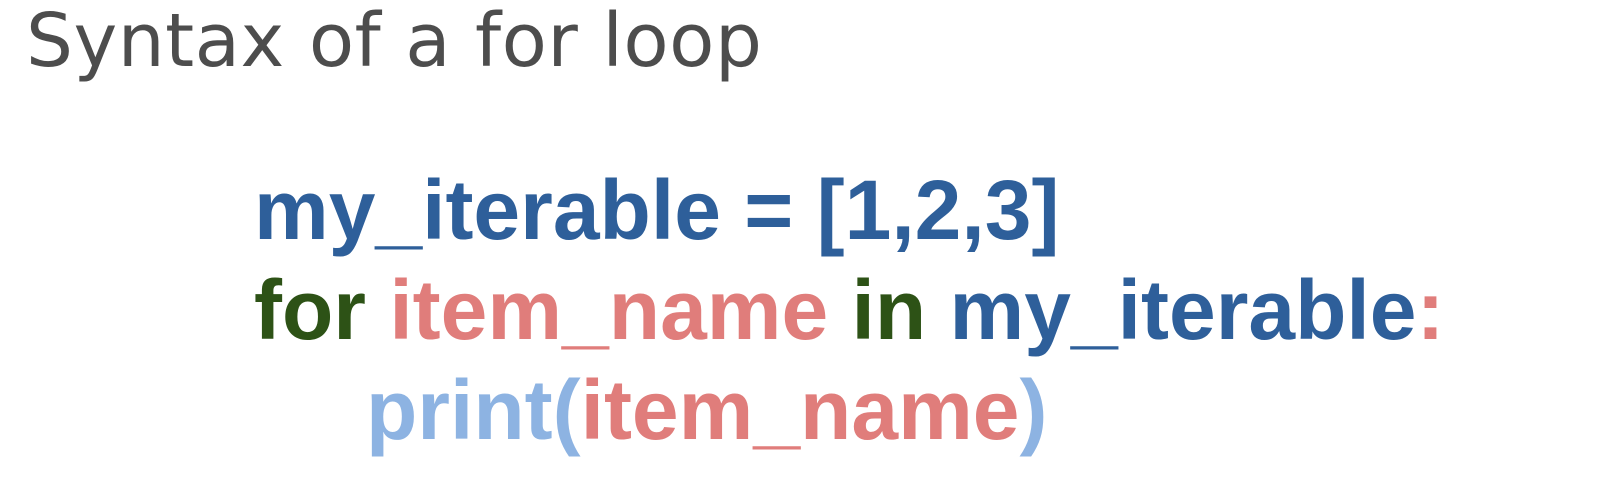 The image size is (1598, 502). I want to click on code-token-colon: :, so click(1430, 310).